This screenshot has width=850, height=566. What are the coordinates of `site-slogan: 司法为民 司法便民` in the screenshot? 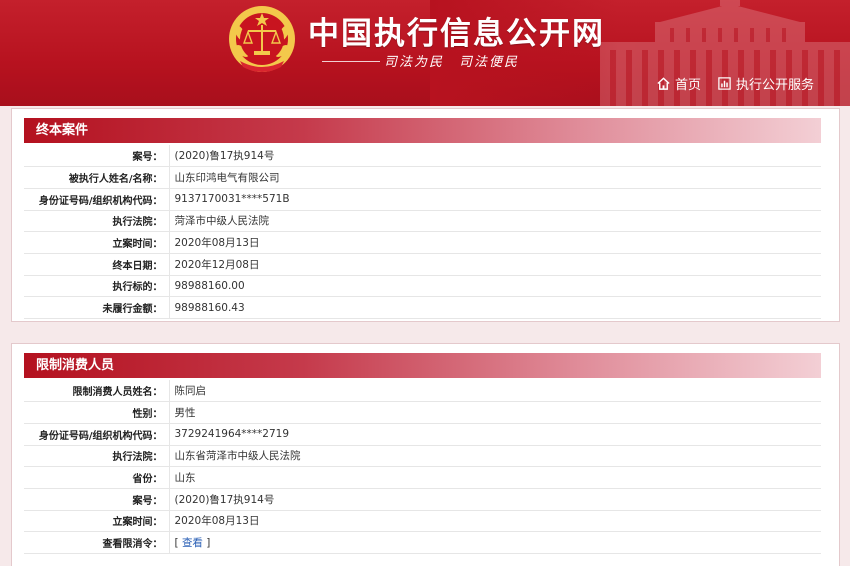 It's located at (452, 62).